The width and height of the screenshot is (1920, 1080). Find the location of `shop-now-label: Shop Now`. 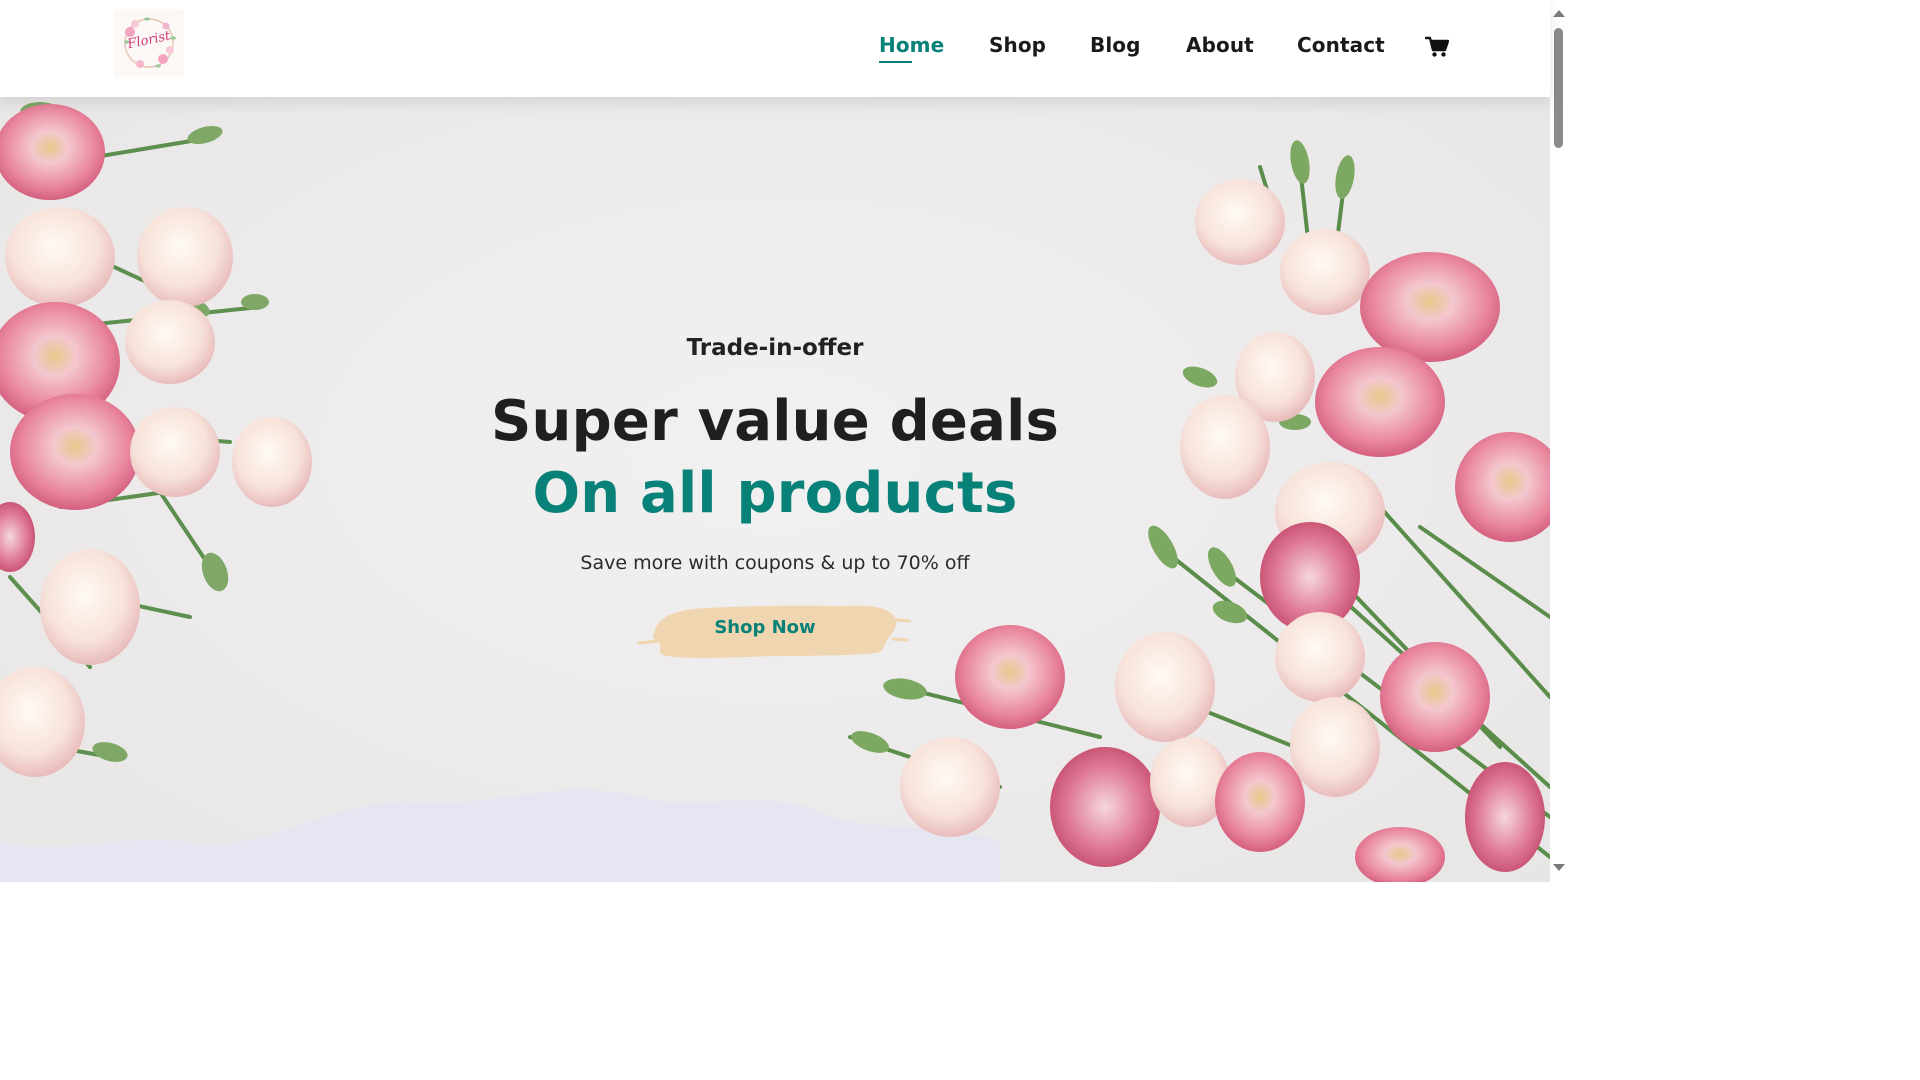

shop-now-label: Shop Now is located at coordinates (765, 627).